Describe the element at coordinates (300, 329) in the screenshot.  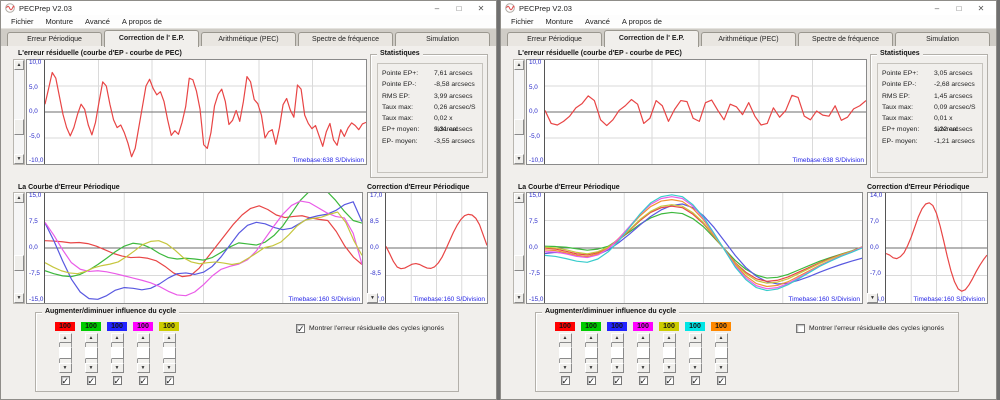
I see `show-ignored-checkbox: ✓` at that location.